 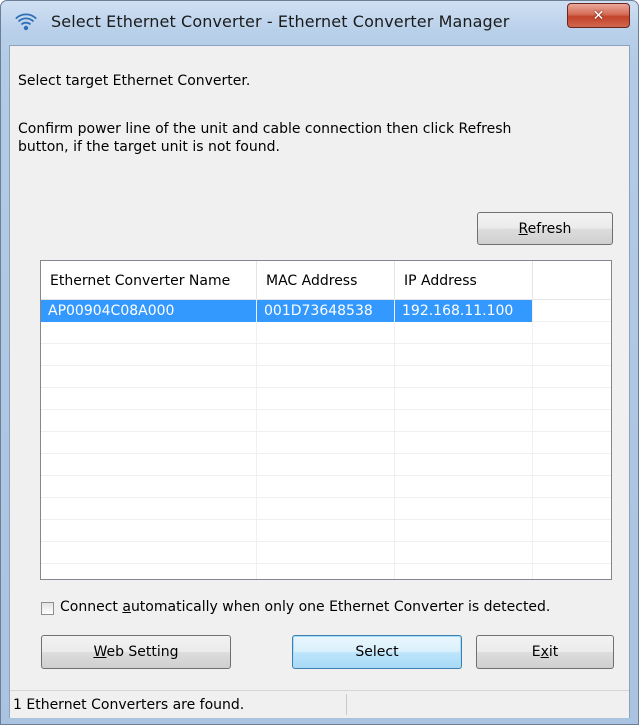 I want to click on exit-button-label: Exit, so click(x=545, y=652).